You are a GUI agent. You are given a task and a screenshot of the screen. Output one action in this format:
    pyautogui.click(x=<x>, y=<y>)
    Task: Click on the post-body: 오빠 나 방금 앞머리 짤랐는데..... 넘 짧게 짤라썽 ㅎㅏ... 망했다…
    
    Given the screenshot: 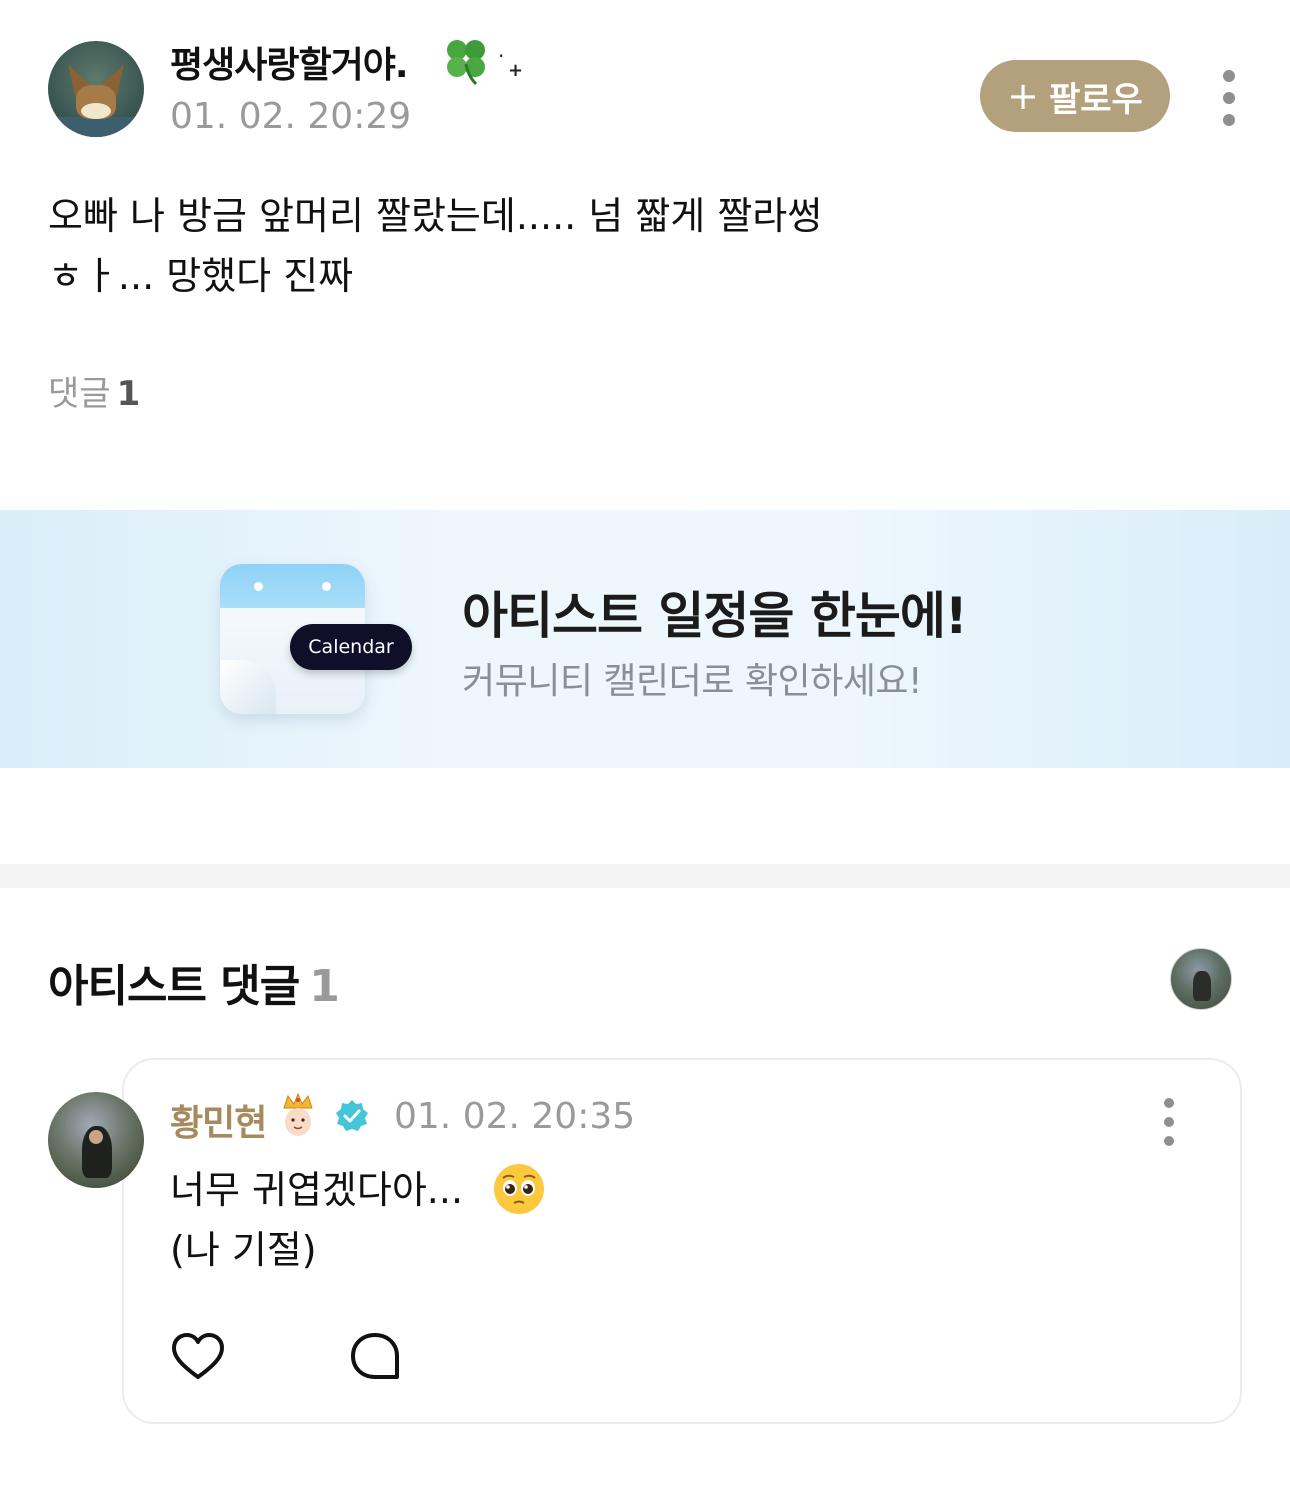 What is the action you would take?
    pyautogui.click(x=435, y=246)
    